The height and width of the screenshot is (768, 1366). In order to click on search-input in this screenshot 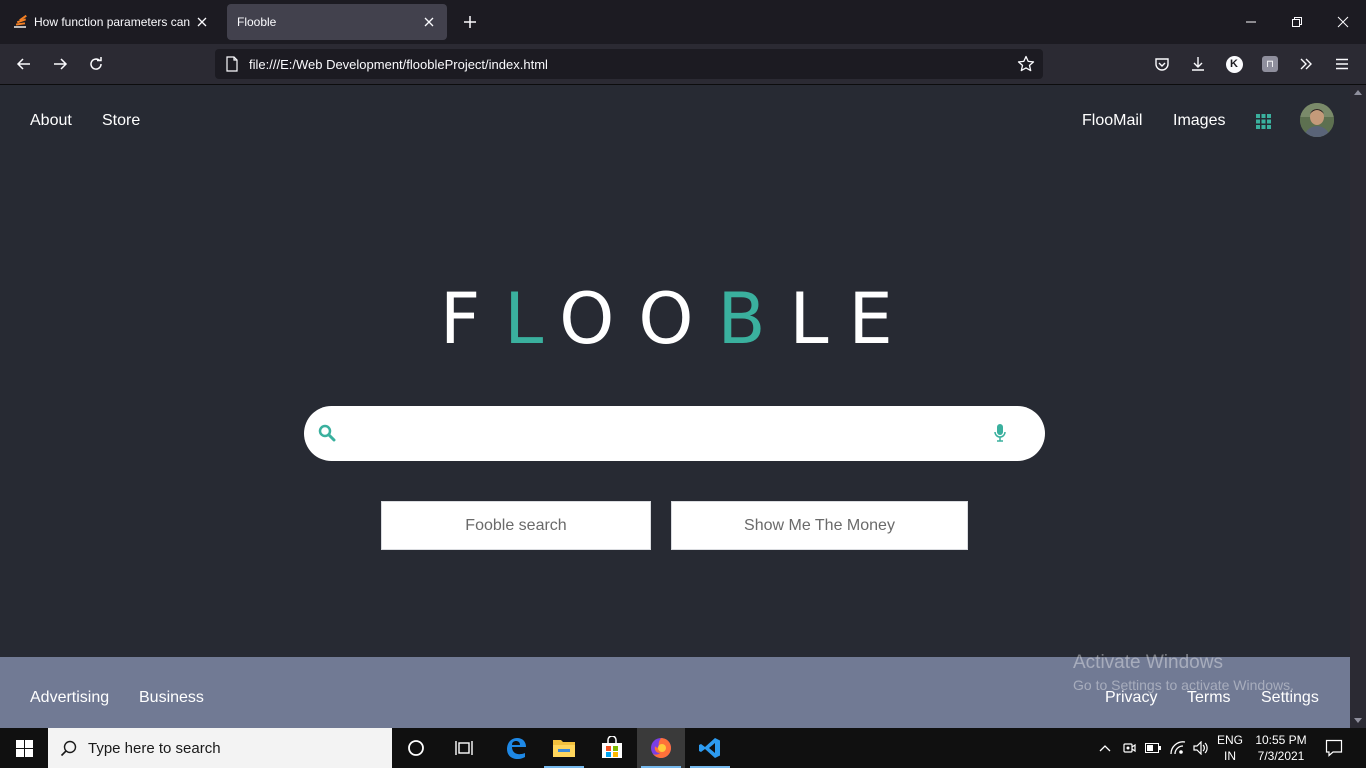, I will do `click(662, 433)`.